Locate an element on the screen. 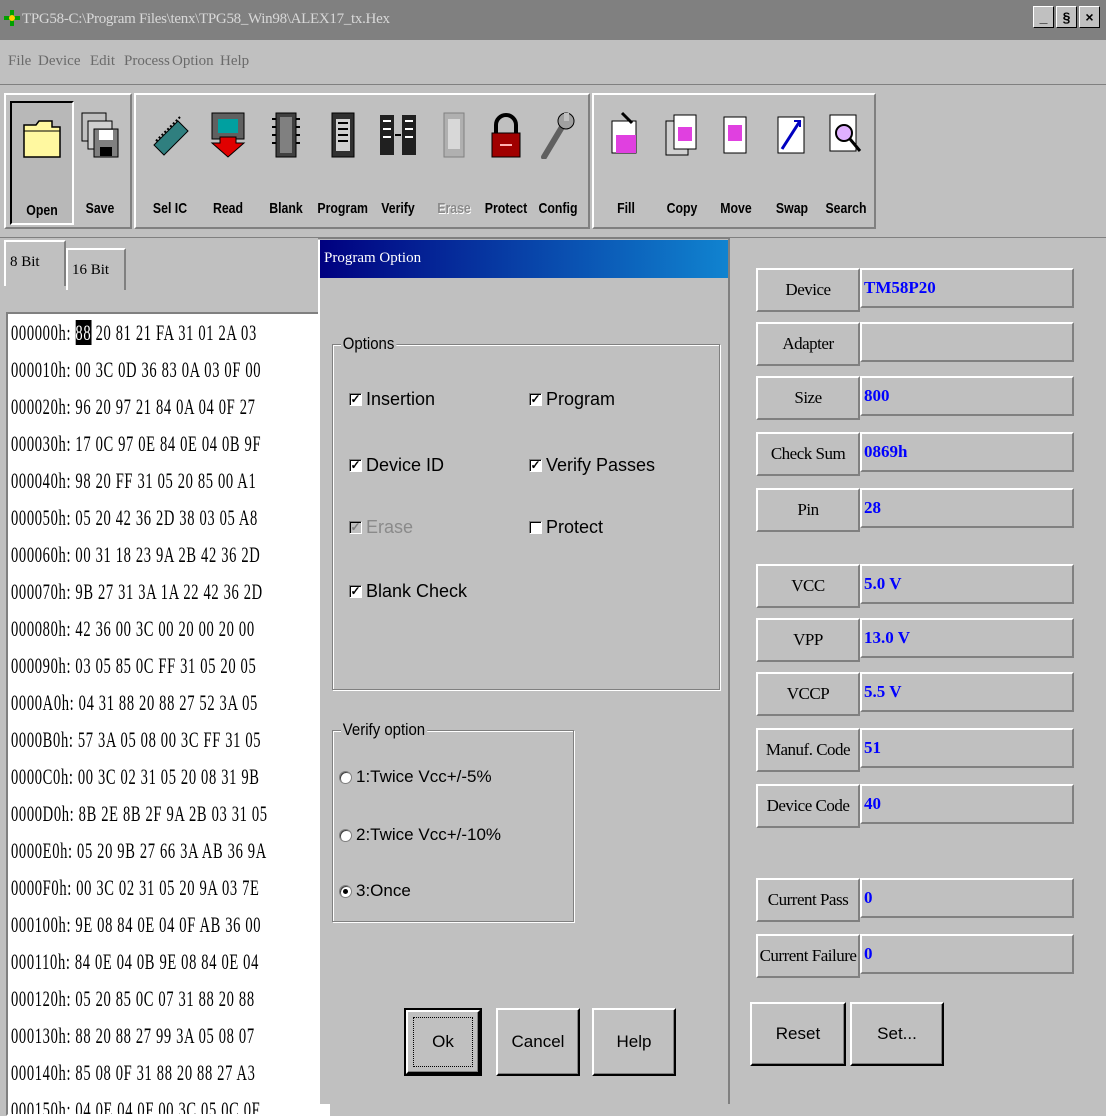 The height and width of the screenshot is (1116, 1106). hex-row: 000100h: 9E 08 84 0E 04 0F AB 36 00 is located at coordinates (136, 925).